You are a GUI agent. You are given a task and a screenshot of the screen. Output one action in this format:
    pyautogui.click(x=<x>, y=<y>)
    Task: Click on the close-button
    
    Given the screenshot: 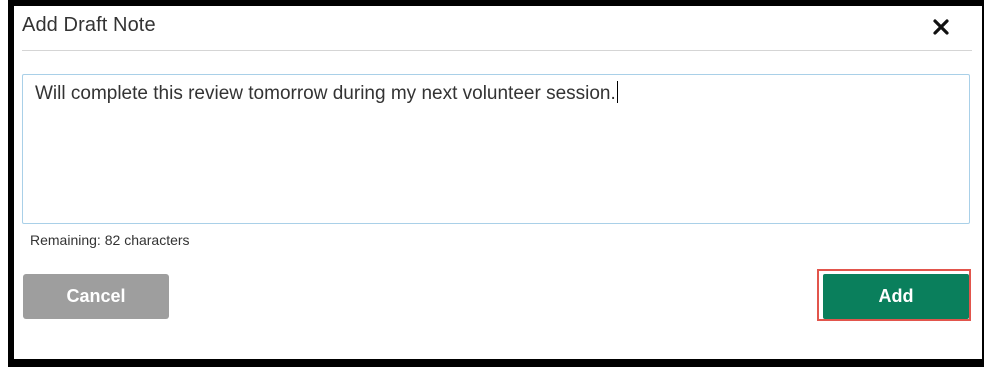 What is the action you would take?
    pyautogui.click(x=941, y=27)
    